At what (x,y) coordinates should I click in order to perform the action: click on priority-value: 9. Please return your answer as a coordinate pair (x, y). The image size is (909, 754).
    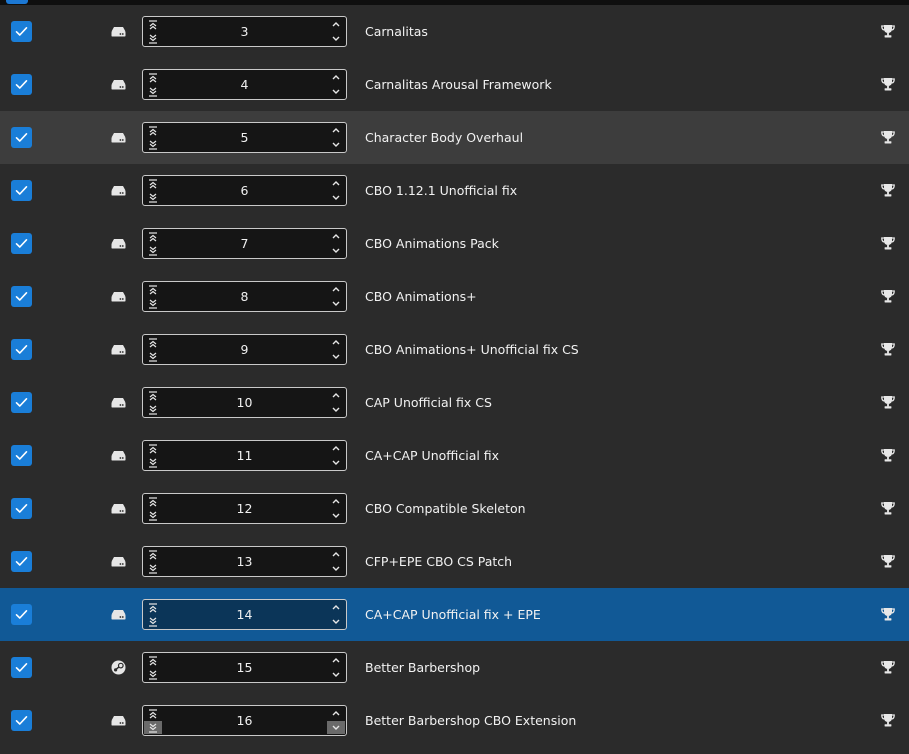
    Looking at the image, I should click on (244, 349).